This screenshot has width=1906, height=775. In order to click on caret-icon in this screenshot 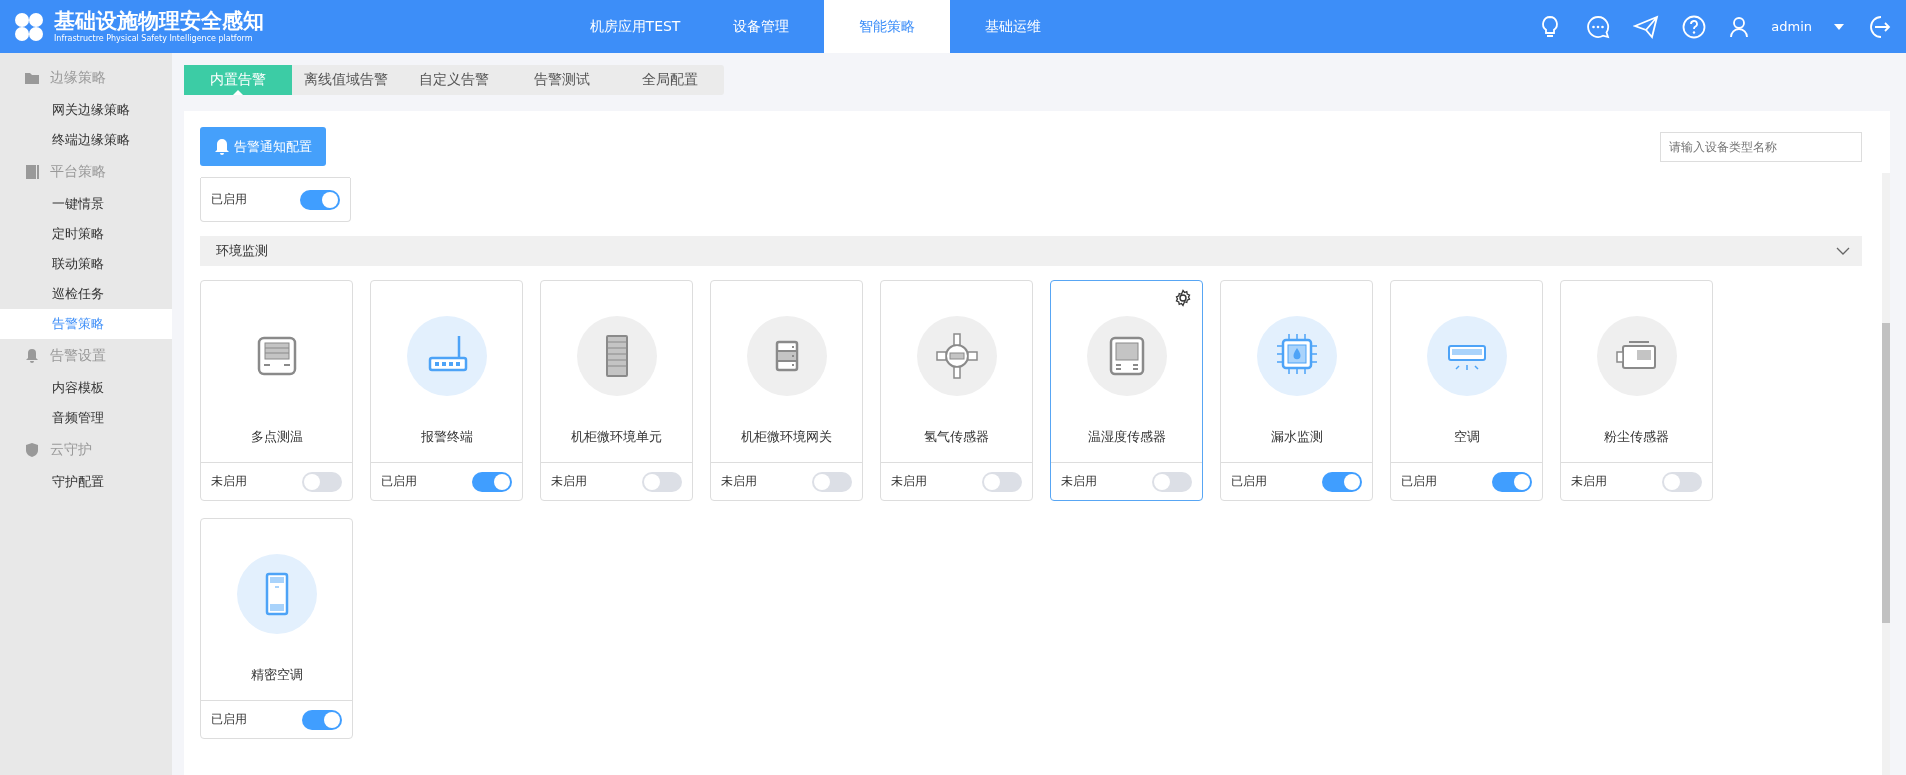, I will do `click(1839, 26)`.